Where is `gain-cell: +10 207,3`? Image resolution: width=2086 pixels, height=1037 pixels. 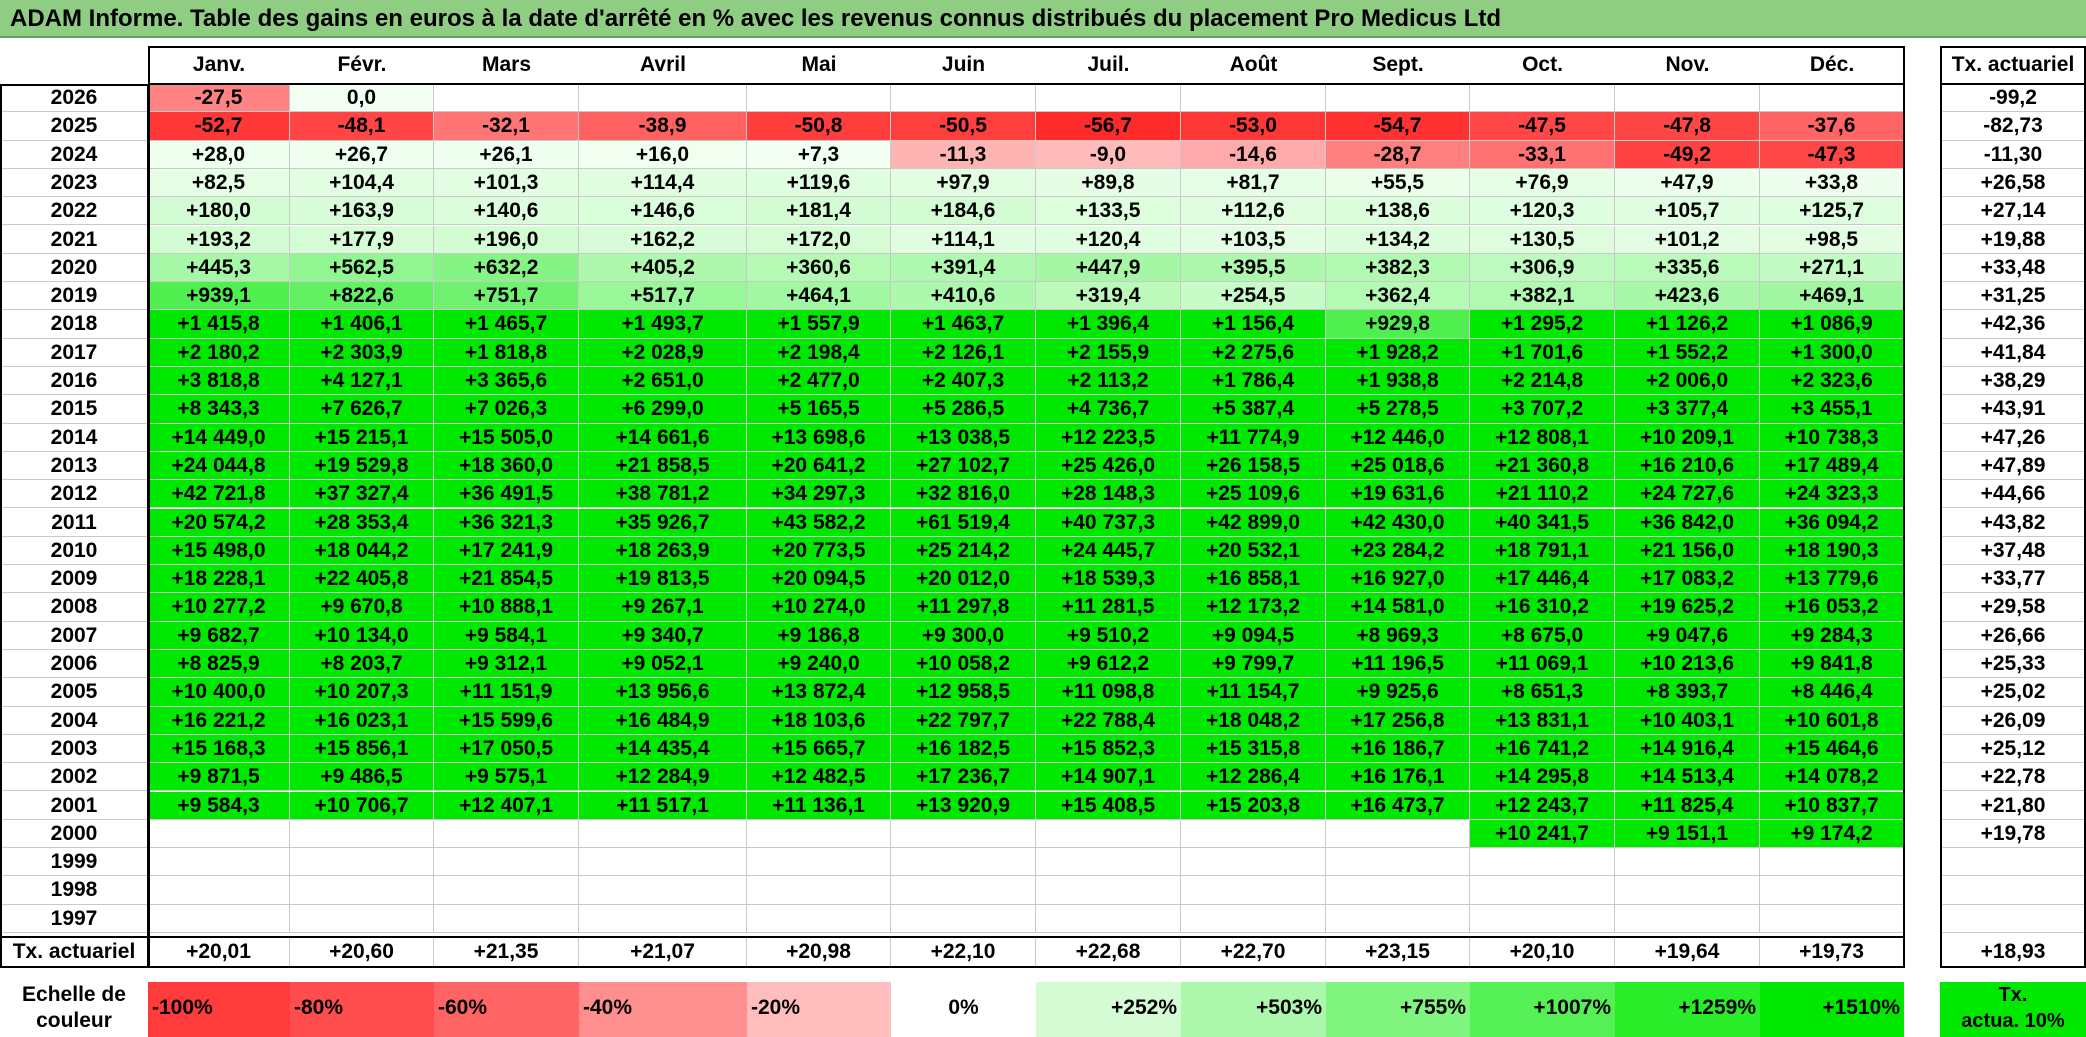
gain-cell: +10 207,3 is located at coordinates (362, 692).